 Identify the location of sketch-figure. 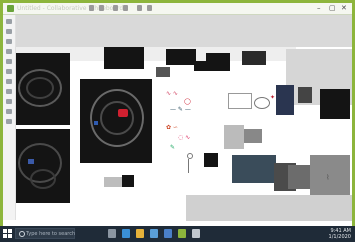
(189, 166).